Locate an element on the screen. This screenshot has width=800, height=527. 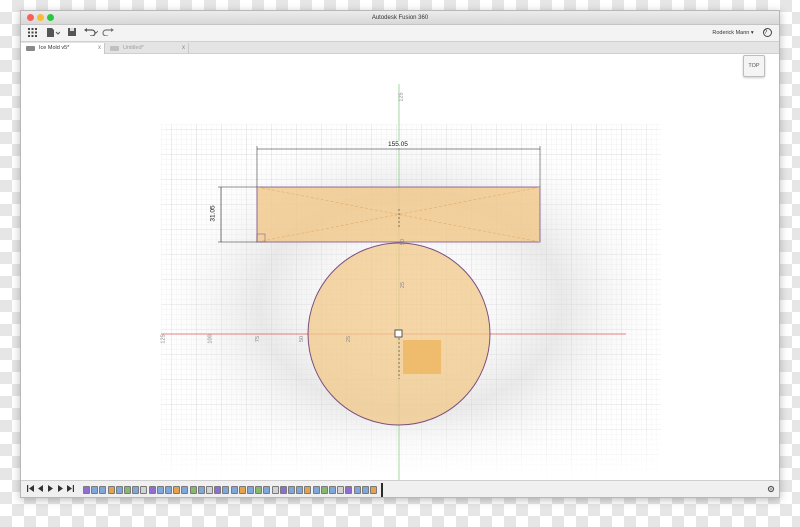
ruler-label-50: 50 is located at coordinates (302, 339).